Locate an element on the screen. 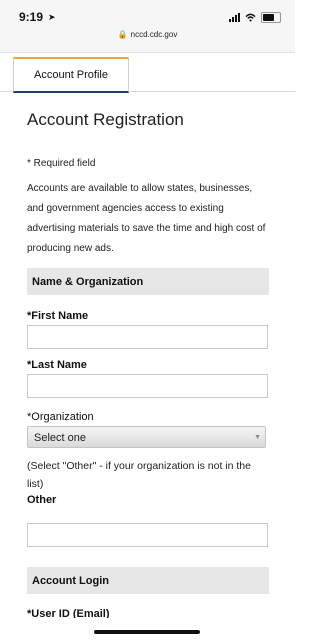  last-name-label: *Last Name is located at coordinates (57, 365).